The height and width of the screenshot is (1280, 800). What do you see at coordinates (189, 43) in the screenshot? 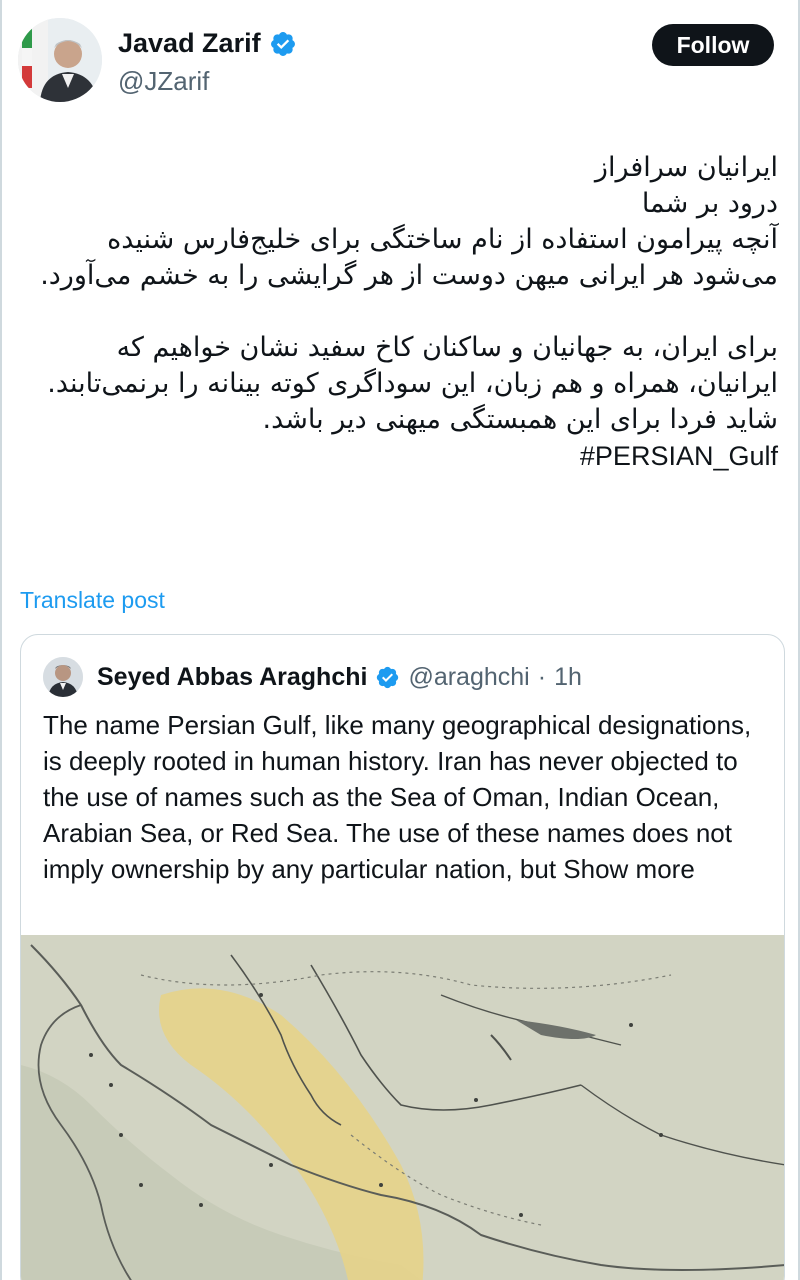
I see `author-name: Javad Zarif` at bounding box center [189, 43].